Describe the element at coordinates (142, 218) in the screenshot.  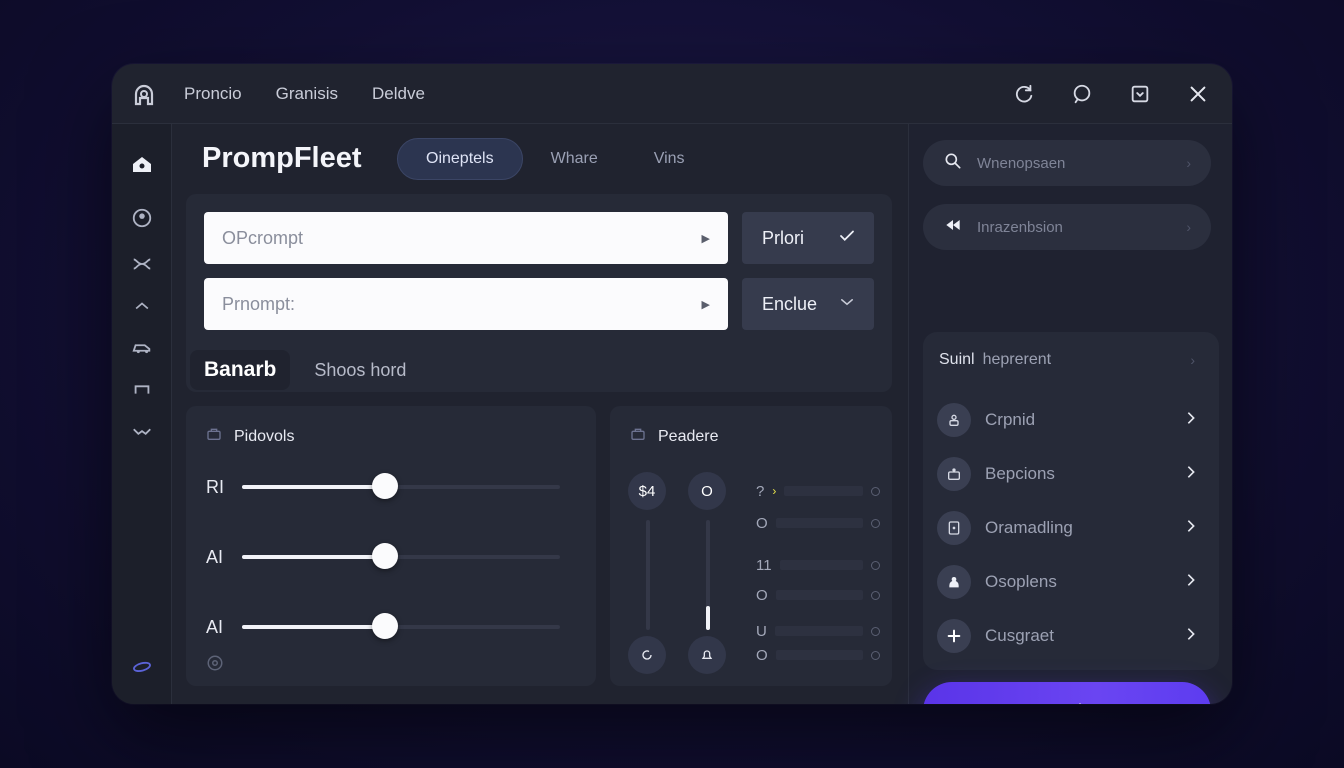
I see `profile-icon` at that location.